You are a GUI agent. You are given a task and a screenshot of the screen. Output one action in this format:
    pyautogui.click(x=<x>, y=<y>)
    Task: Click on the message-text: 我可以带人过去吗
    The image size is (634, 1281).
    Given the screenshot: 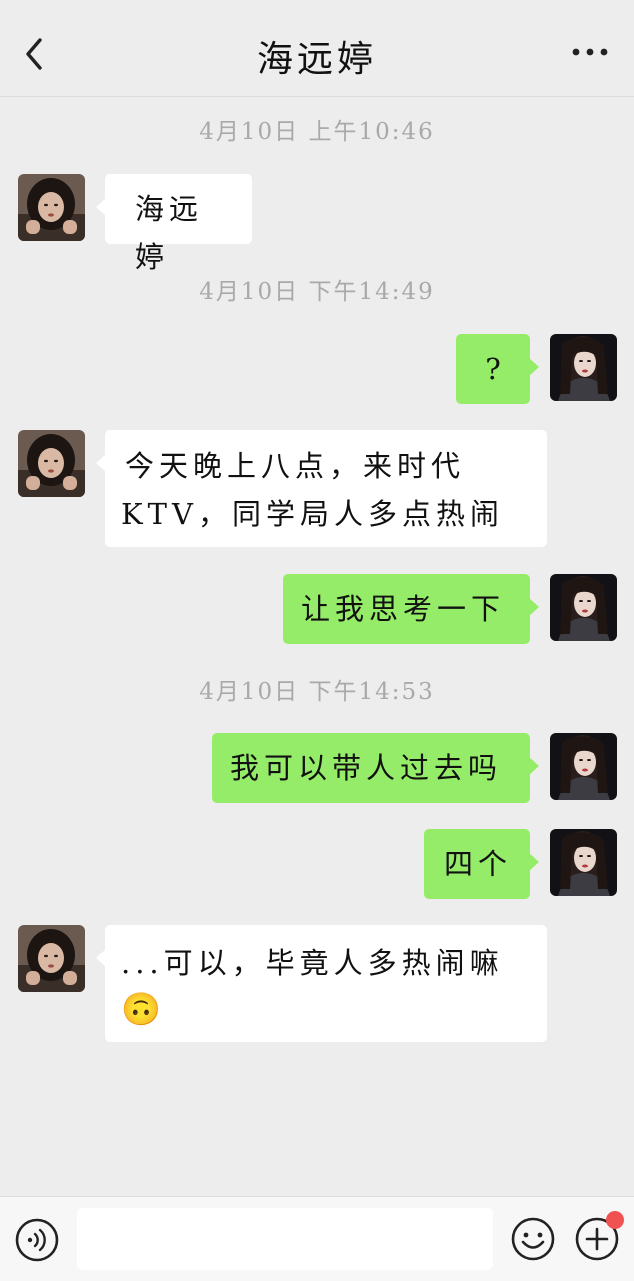 What is the action you would take?
    pyautogui.click(x=366, y=768)
    